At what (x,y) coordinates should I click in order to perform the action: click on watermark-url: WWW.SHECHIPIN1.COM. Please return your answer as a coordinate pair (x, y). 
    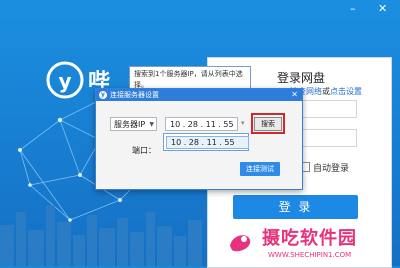
    Looking at the image, I should click on (310, 255).